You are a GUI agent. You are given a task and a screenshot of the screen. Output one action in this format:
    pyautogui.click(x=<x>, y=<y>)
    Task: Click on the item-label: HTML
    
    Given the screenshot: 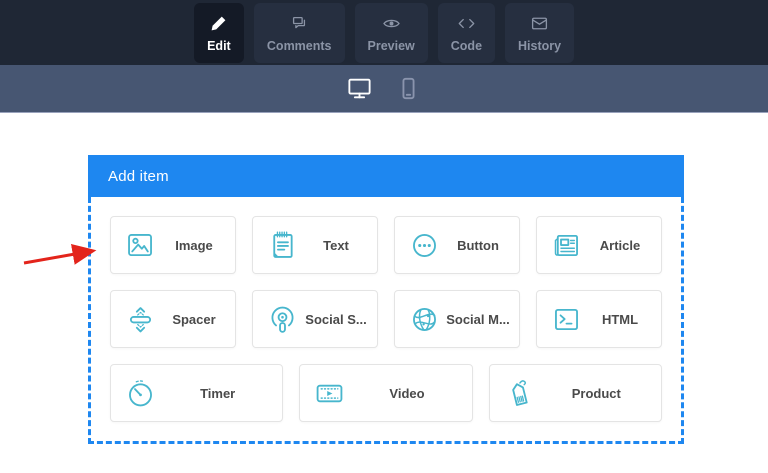 What is the action you would take?
    pyautogui.click(x=620, y=319)
    